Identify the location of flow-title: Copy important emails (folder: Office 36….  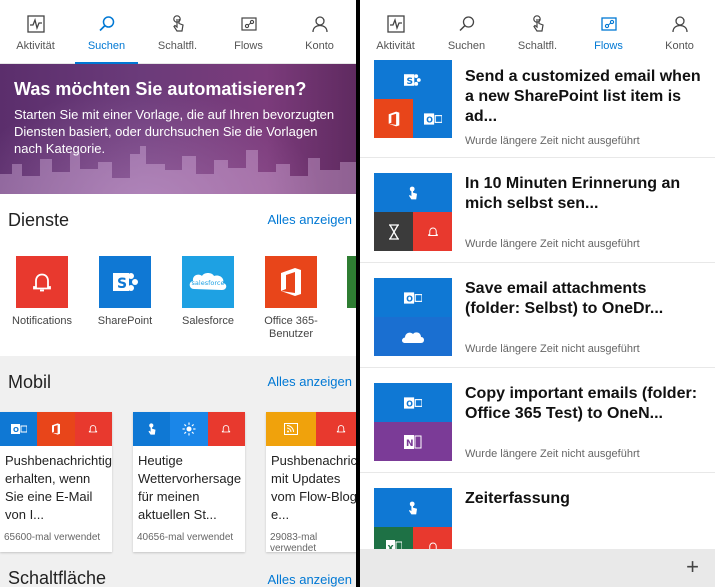
(581, 403).